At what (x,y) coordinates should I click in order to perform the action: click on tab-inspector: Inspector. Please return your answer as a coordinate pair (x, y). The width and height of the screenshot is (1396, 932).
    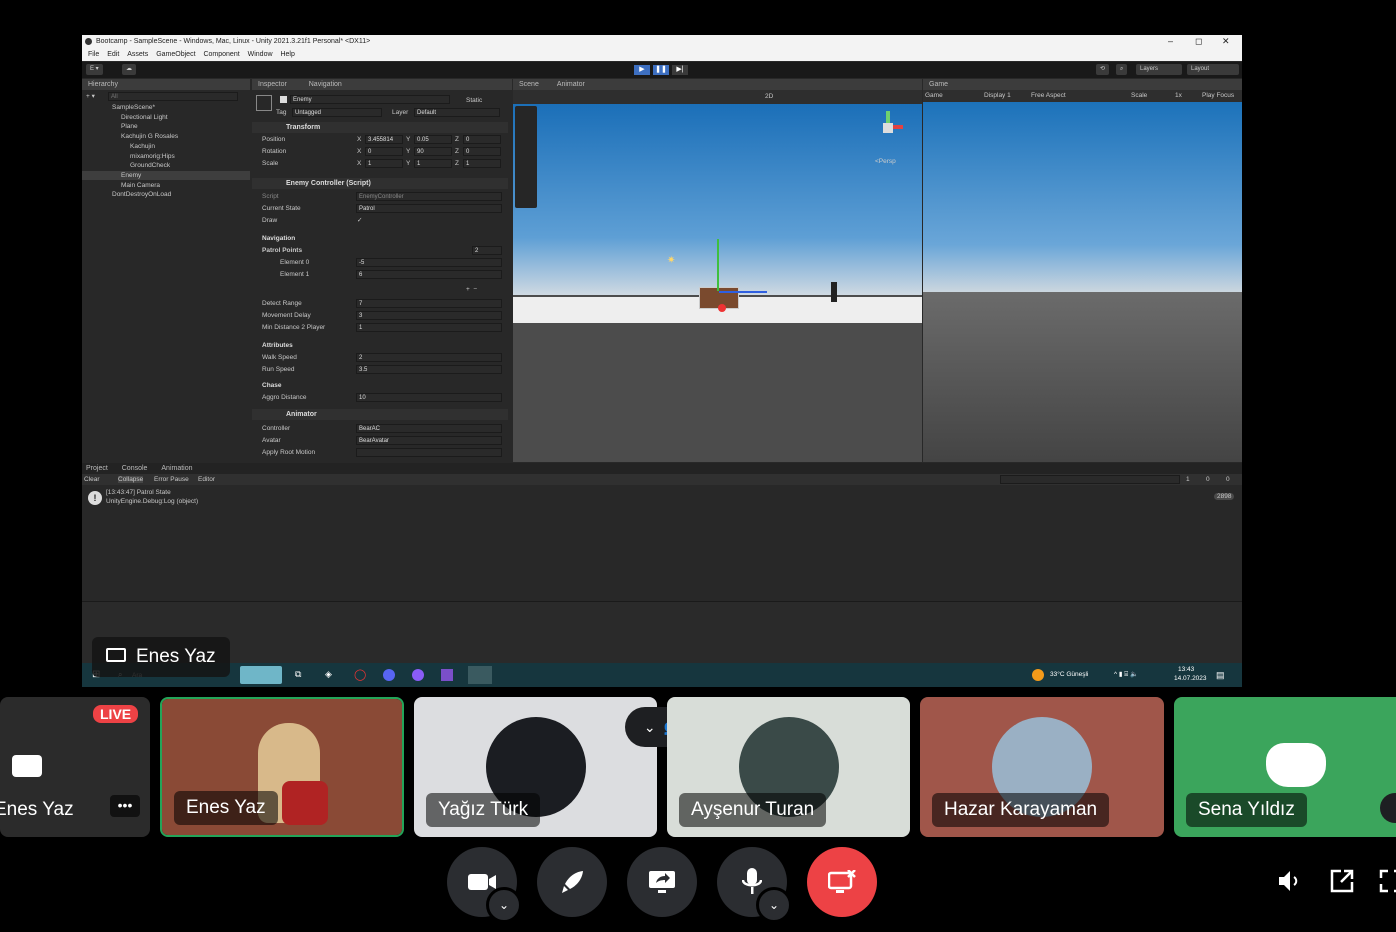
    Looking at the image, I should click on (269, 84).